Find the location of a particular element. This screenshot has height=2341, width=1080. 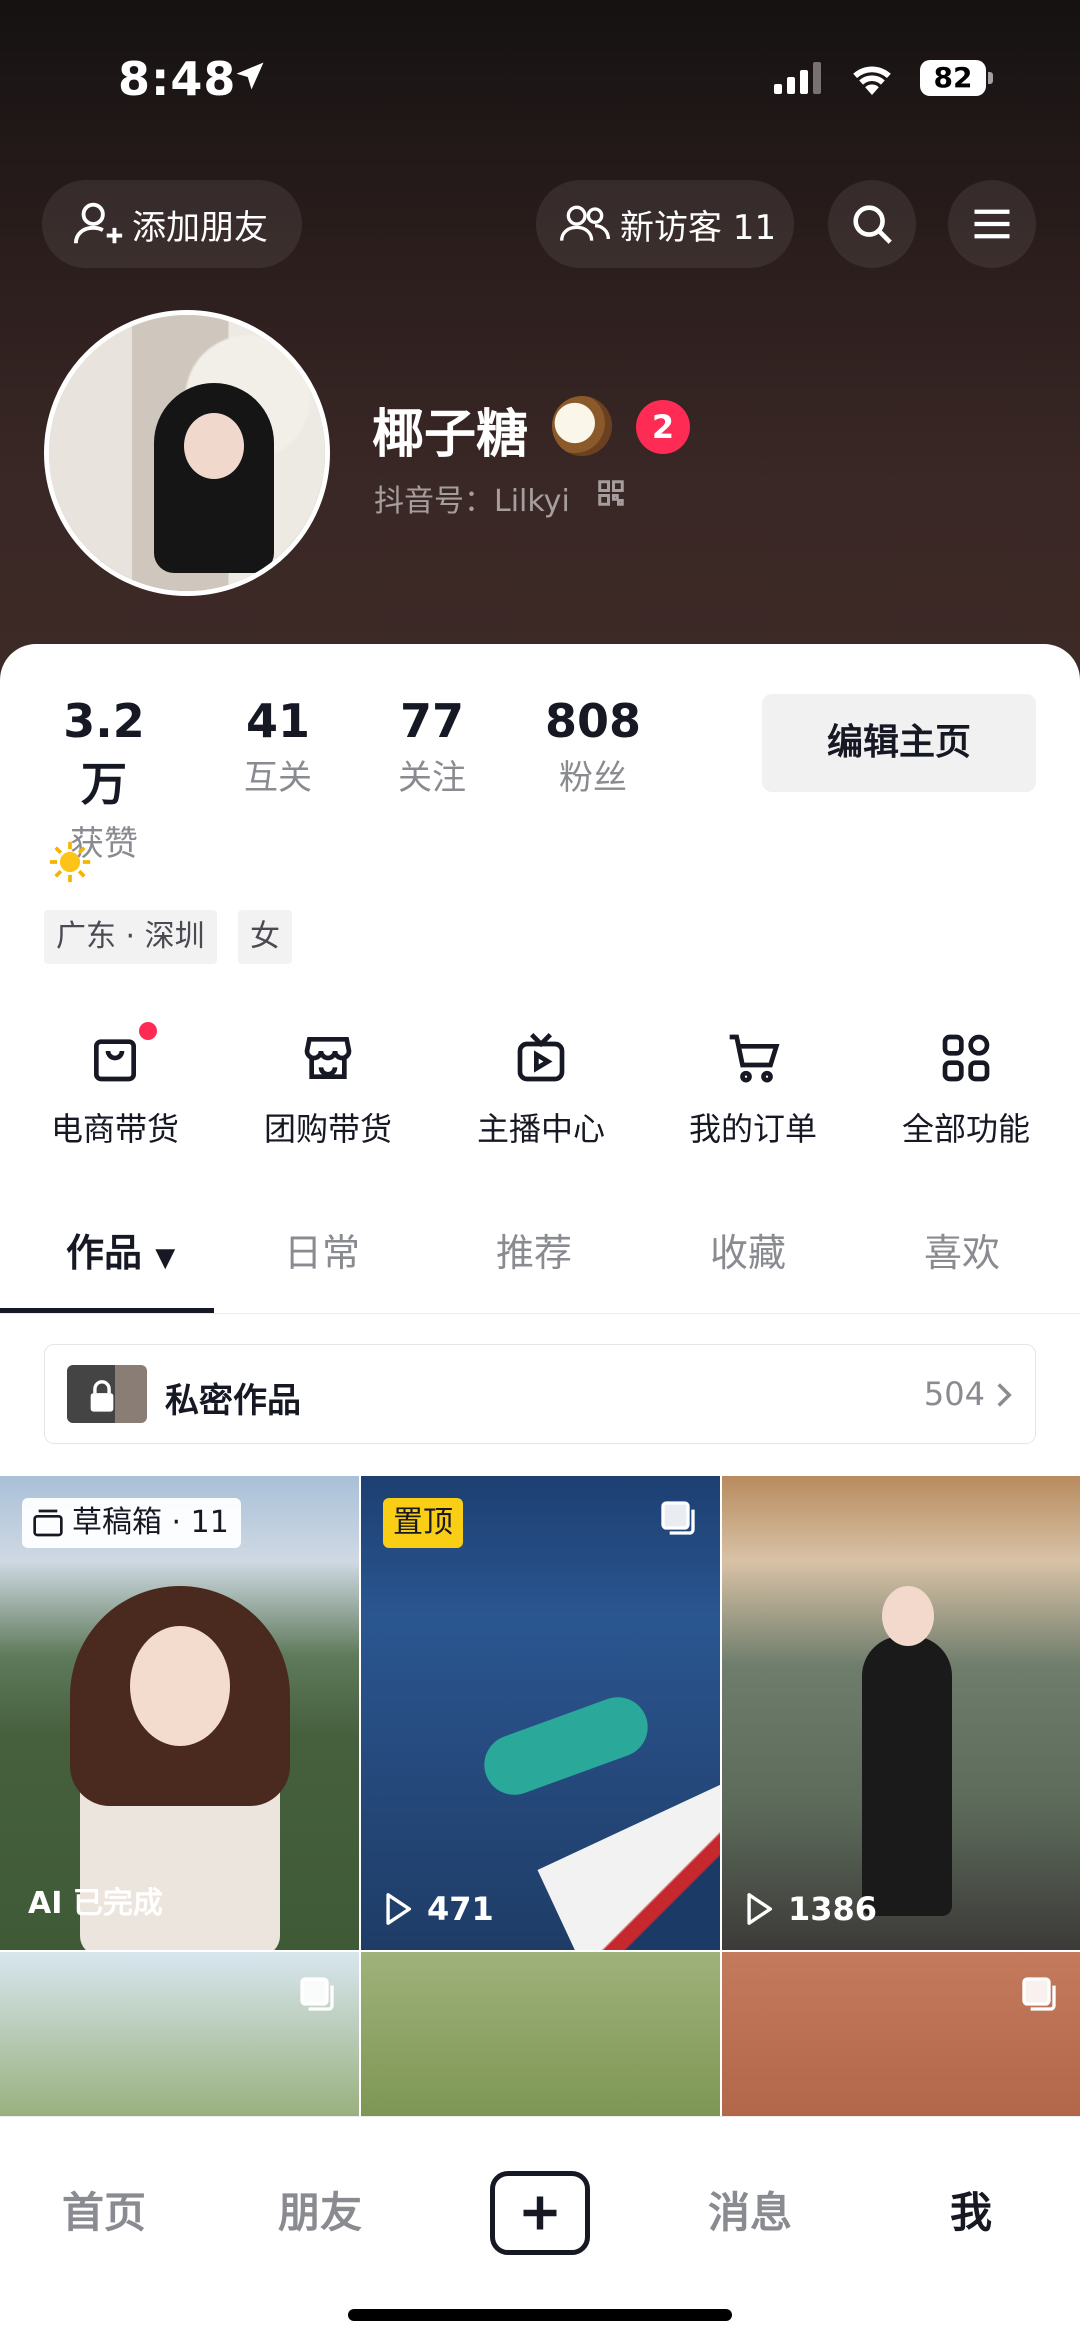

cellular-signal-icon is located at coordinates (797, 78).